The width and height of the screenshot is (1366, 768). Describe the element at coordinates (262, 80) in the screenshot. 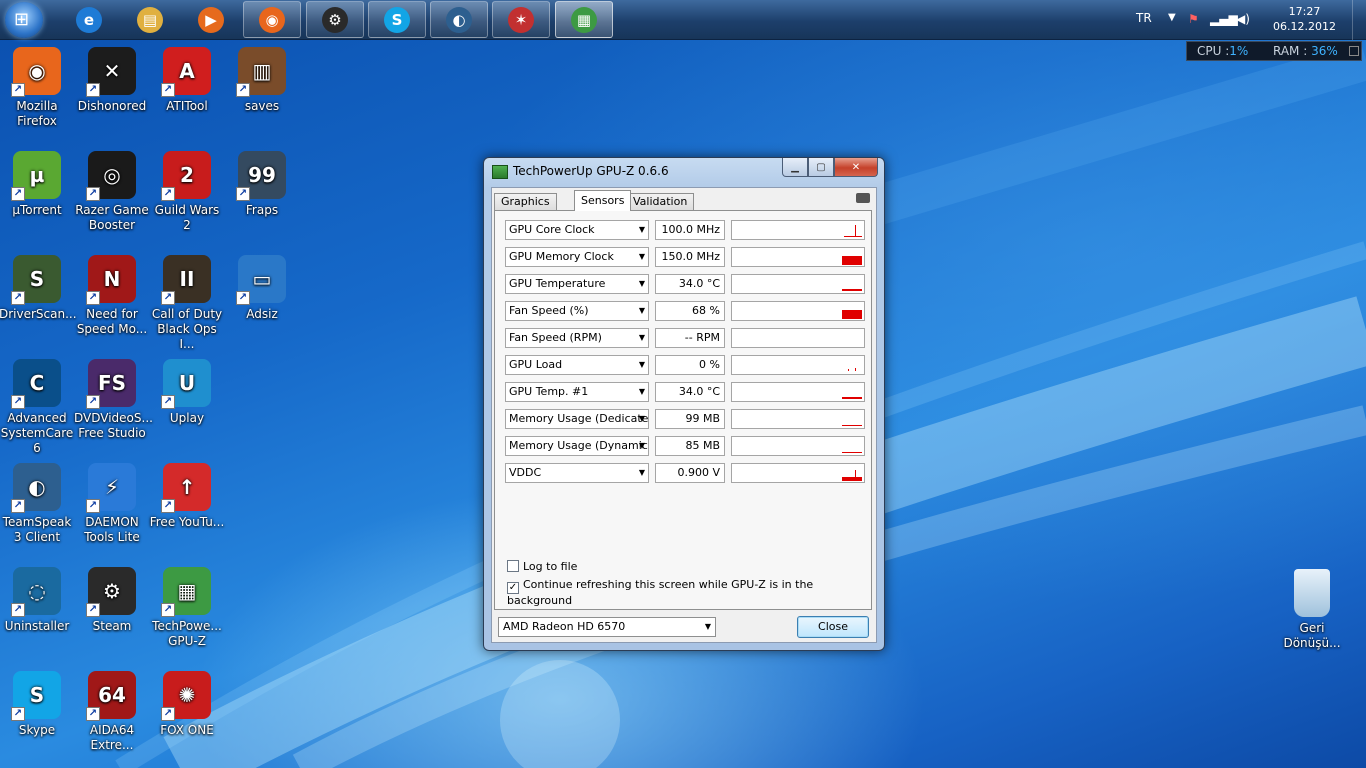

I see `desktop-icon: ▥ ↗ saves` at that location.